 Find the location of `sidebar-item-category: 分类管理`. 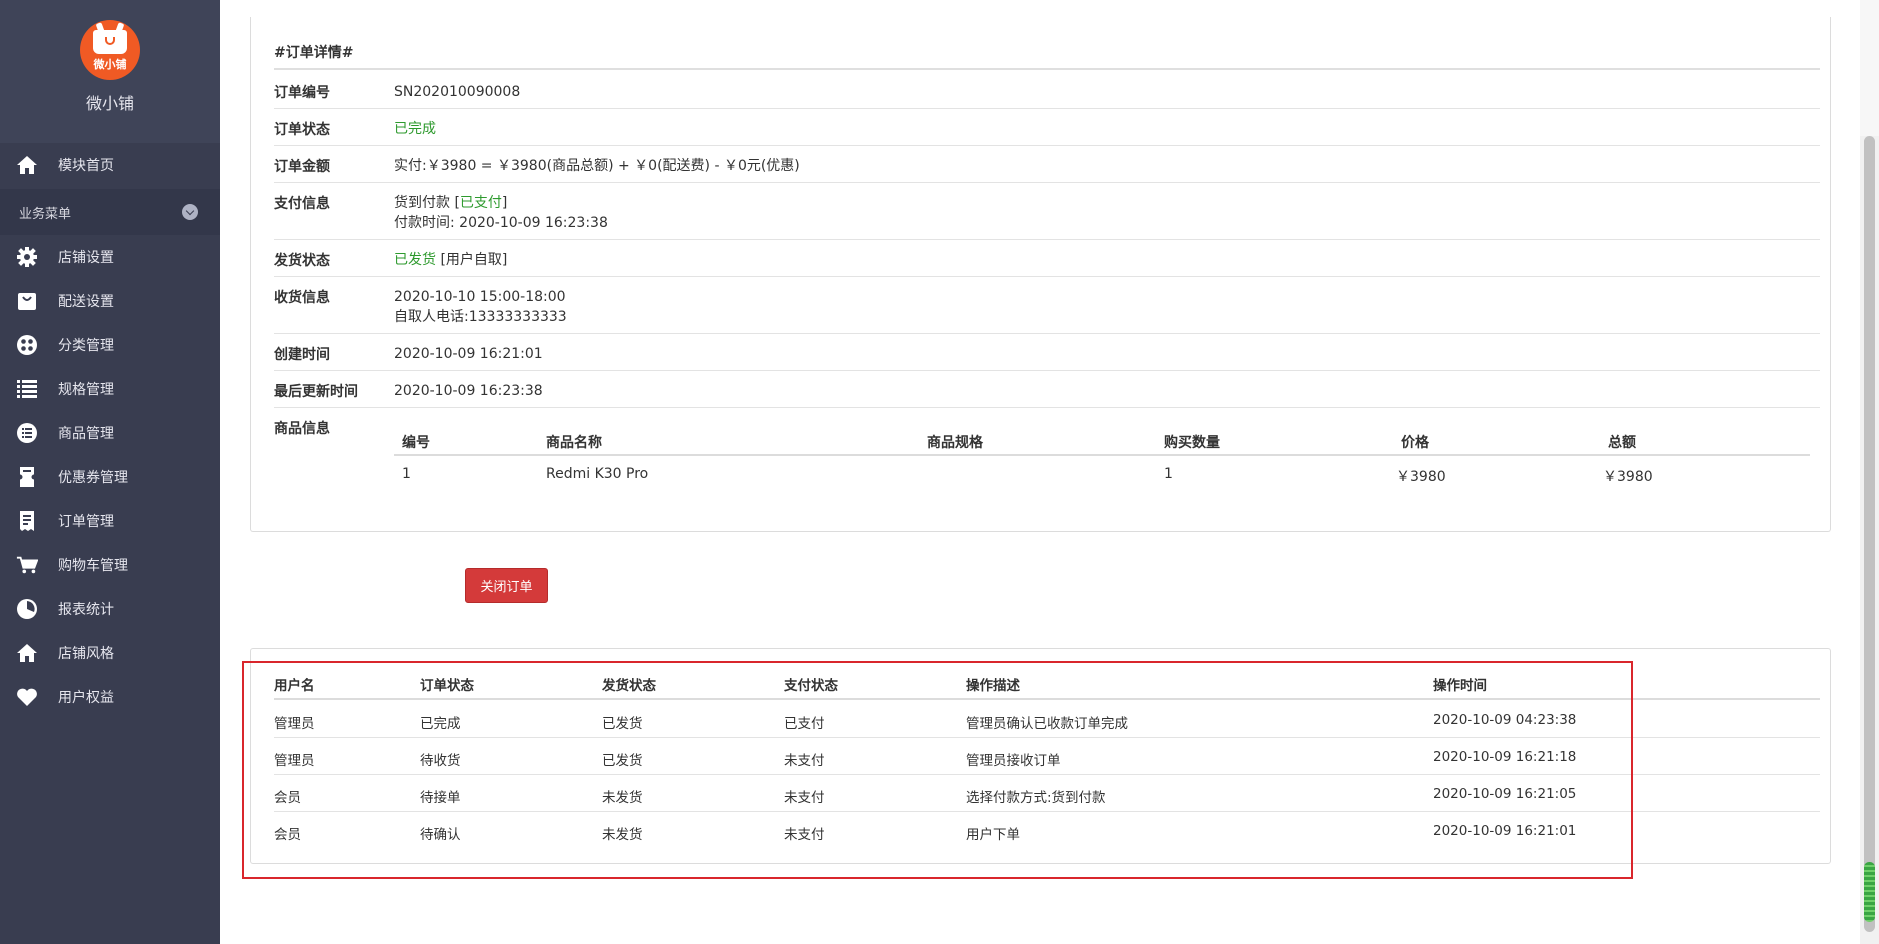

sidebar-item-category: 分类管理 is located at coordinates (110, 345).